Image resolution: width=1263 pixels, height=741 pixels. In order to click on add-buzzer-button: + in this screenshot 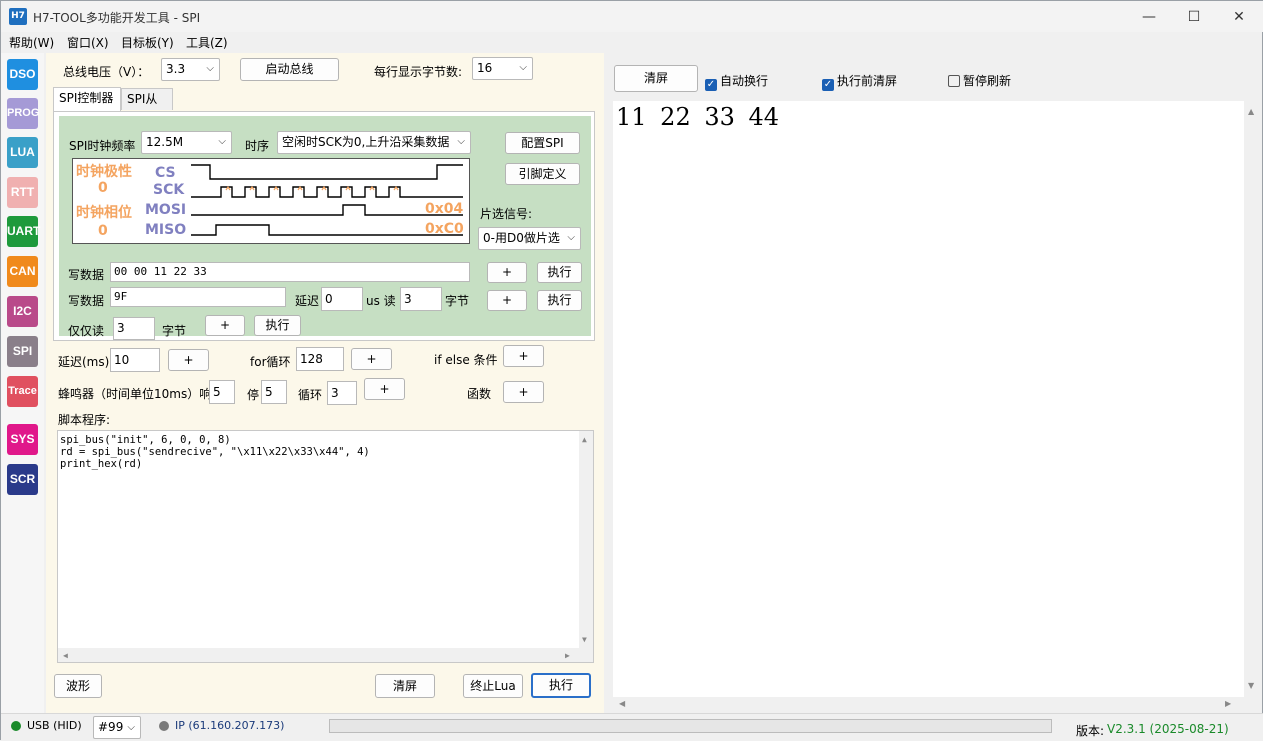, I will do `click(384, 389)`.